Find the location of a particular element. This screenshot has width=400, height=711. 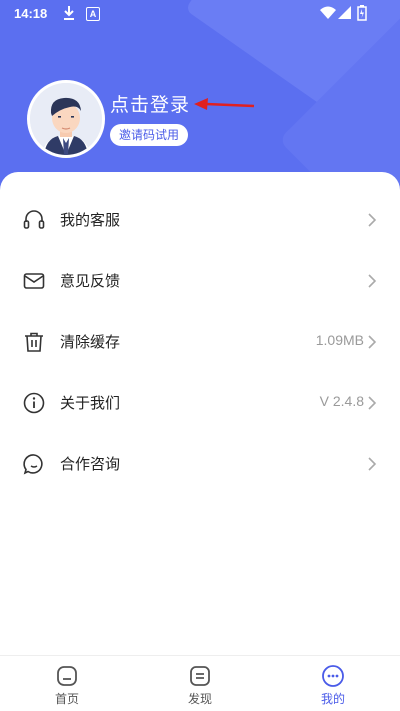

download-icon is located at coordinates (69, 13).